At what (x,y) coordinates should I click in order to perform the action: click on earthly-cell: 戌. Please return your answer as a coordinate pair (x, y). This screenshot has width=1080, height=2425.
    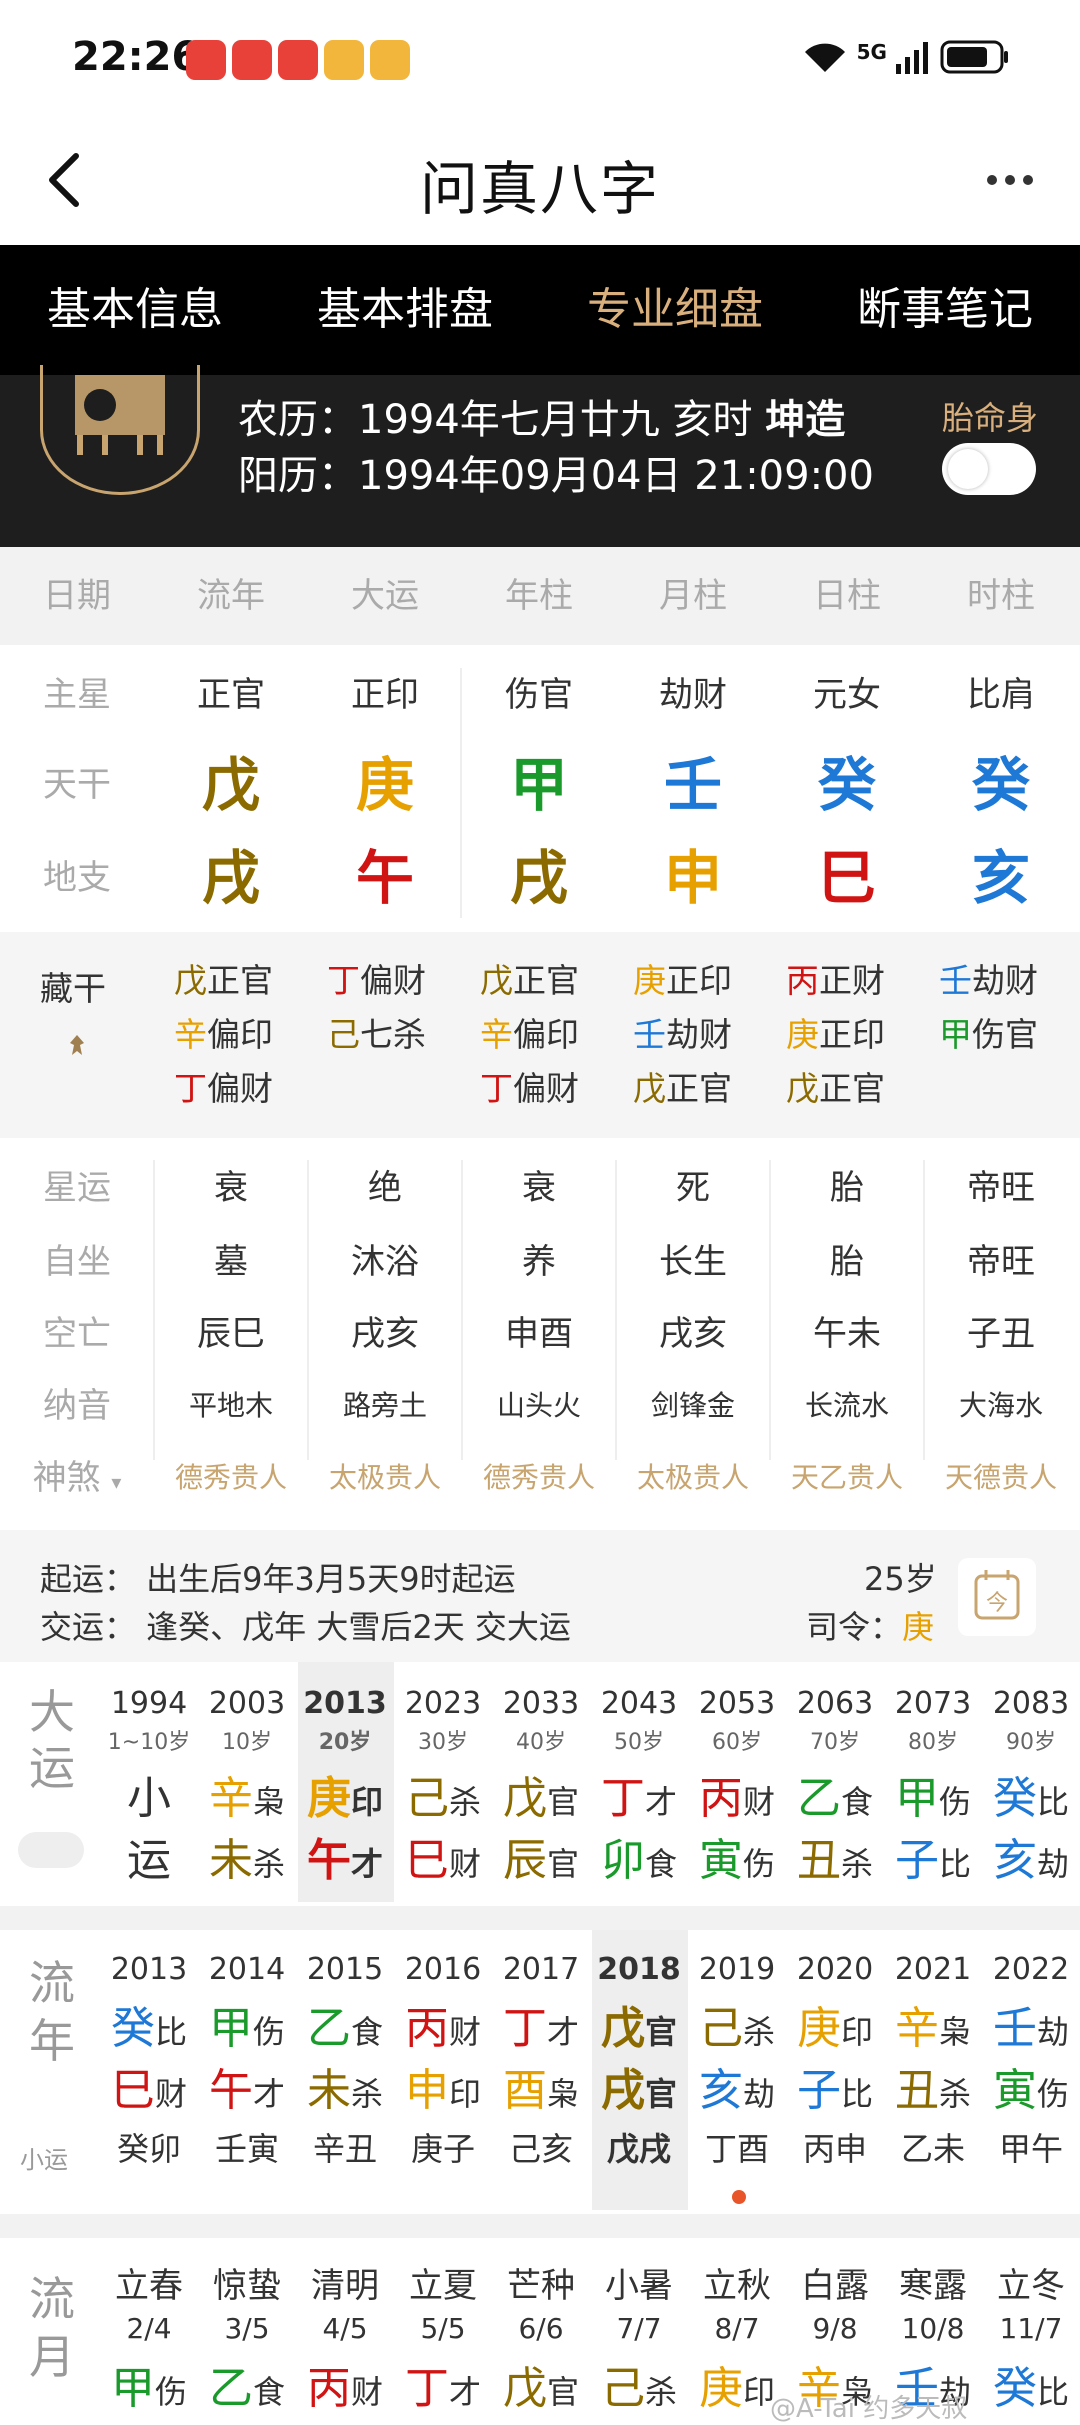
    Looking at the image, I should click on (230, 878).